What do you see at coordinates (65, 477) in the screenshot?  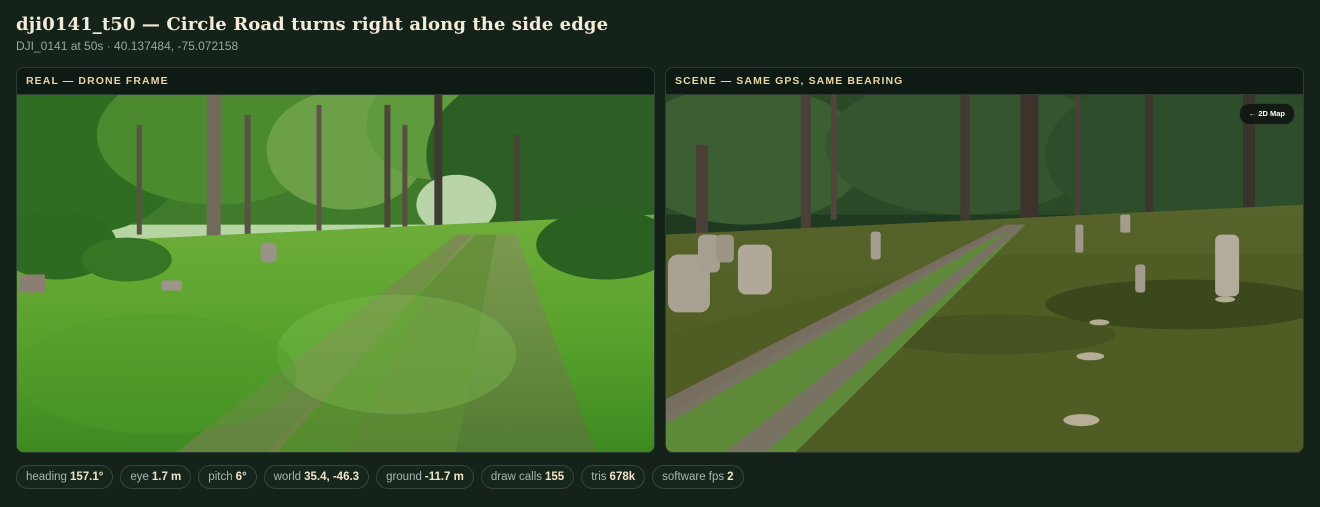 I see `stat-heading: heading 157.1°` at bounding box center [65, 477].